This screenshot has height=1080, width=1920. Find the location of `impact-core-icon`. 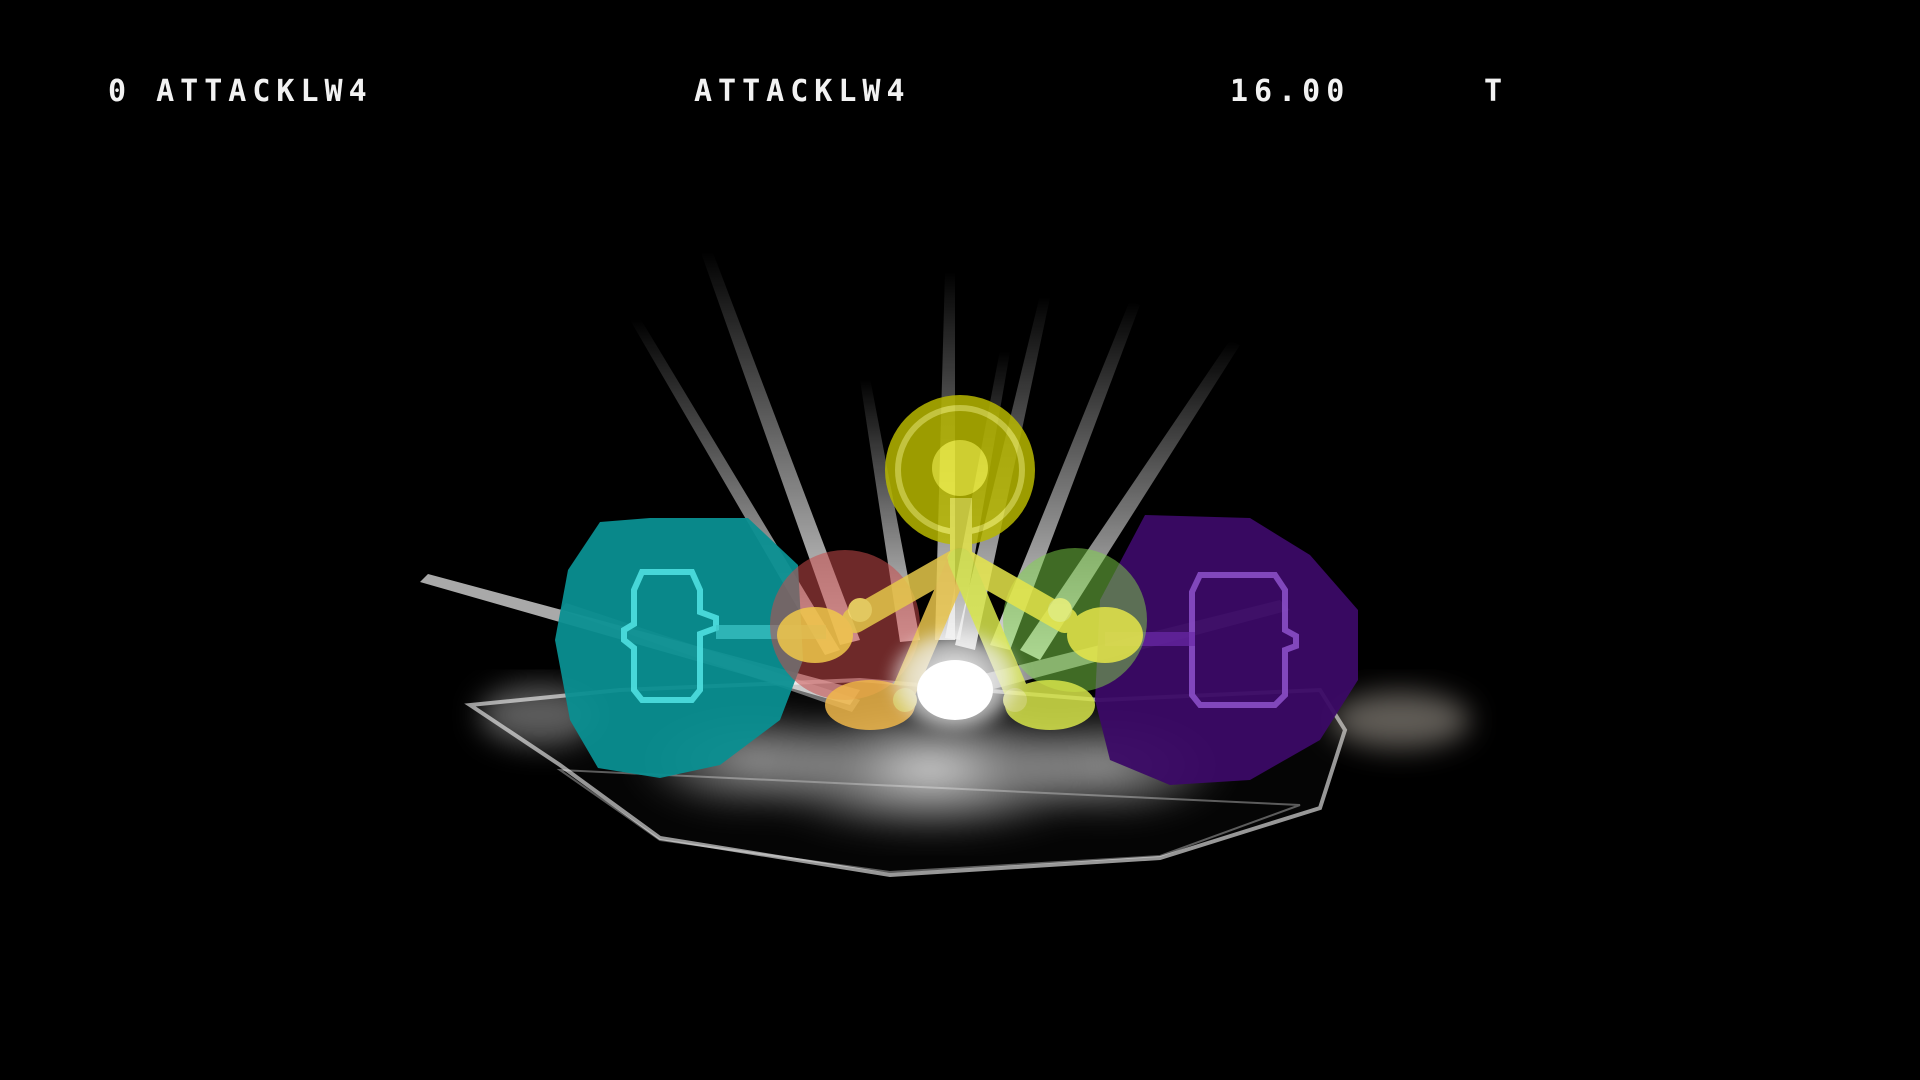

impact-core-icon is located at coordinates (955, 680).